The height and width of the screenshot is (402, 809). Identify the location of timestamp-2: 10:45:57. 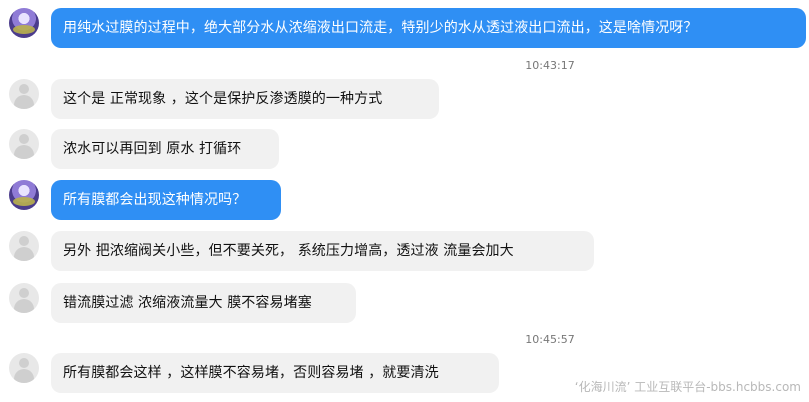
(550, 340).